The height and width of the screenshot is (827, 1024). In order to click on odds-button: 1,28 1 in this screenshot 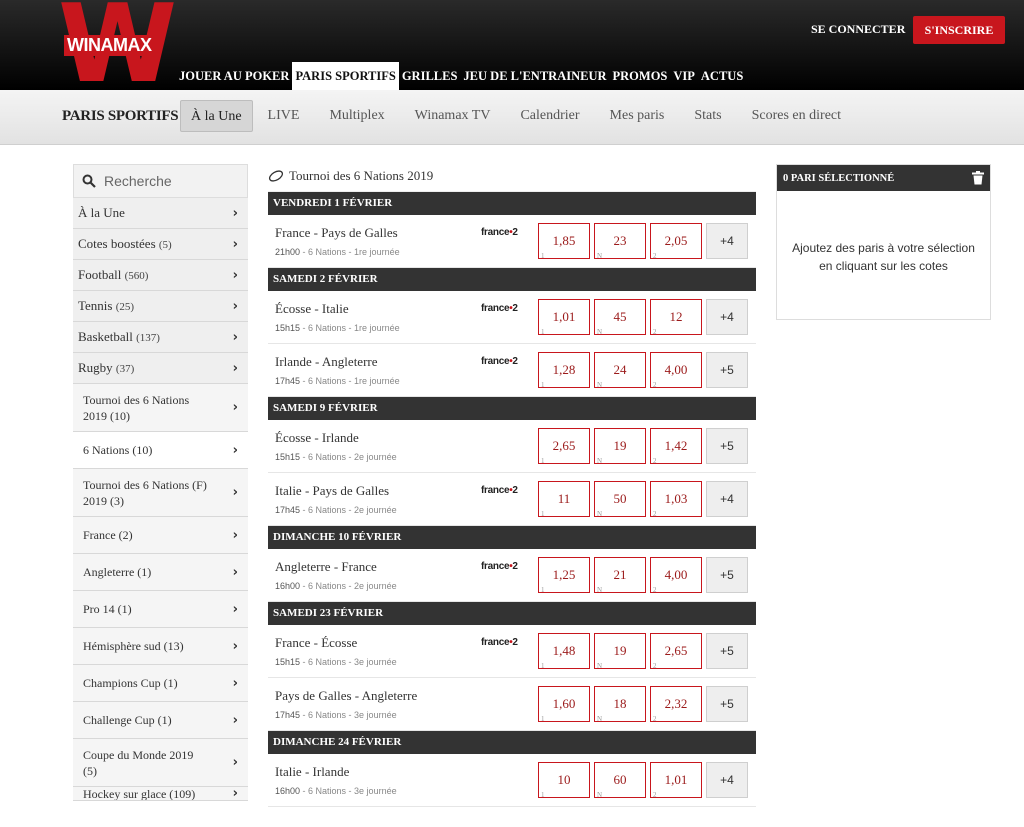, I will do `click(564, 370)`.